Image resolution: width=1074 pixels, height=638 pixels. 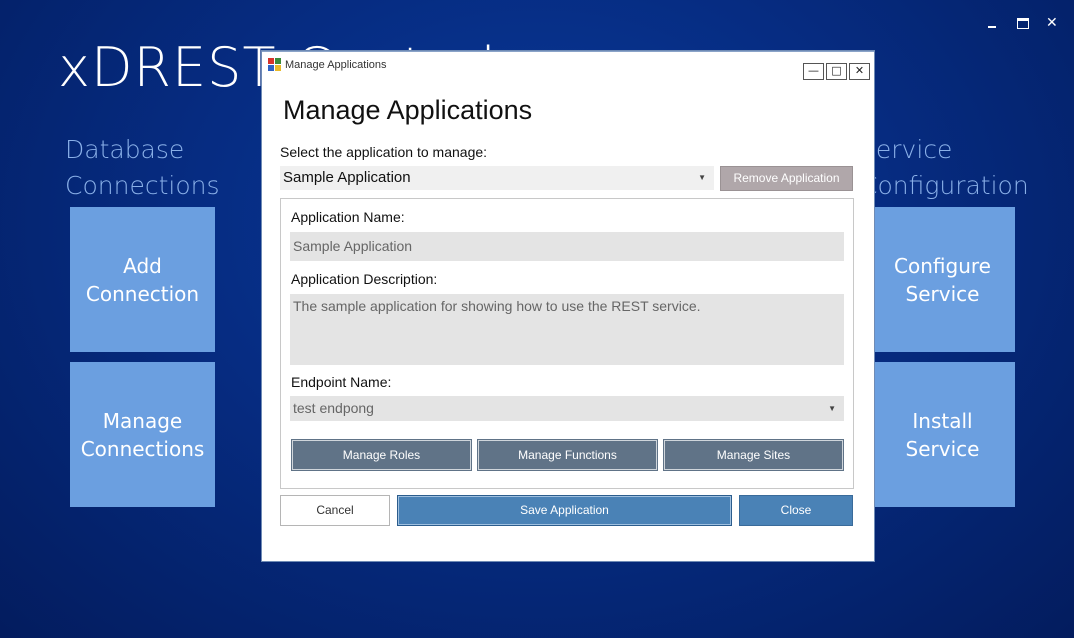 What do you see at coordinates (348, 217) in the screenshot?
I see `application-name-label: Application Name:` at bounding box center [348, 217].